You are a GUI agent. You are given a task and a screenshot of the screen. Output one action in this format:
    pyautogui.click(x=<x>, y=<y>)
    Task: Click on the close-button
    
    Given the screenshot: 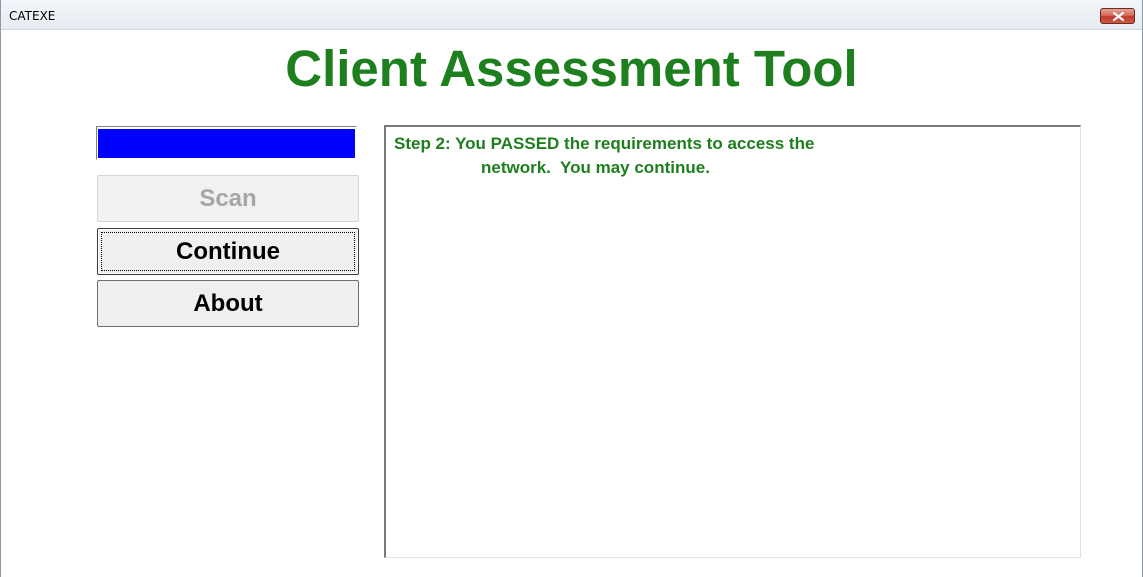 What is the action you would take?
    pyautogui.click(x=1117, y=16)
    